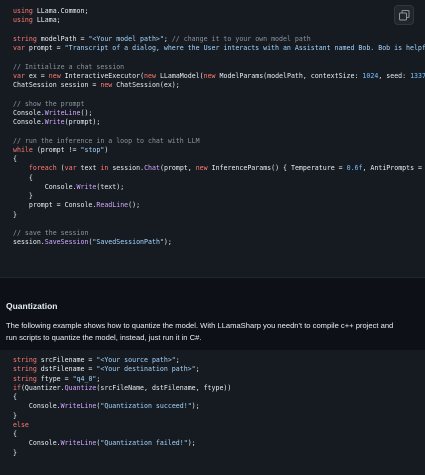  I want to click on code-token: (srcFileName, dstFilename, ftype)), so click(164, 387).